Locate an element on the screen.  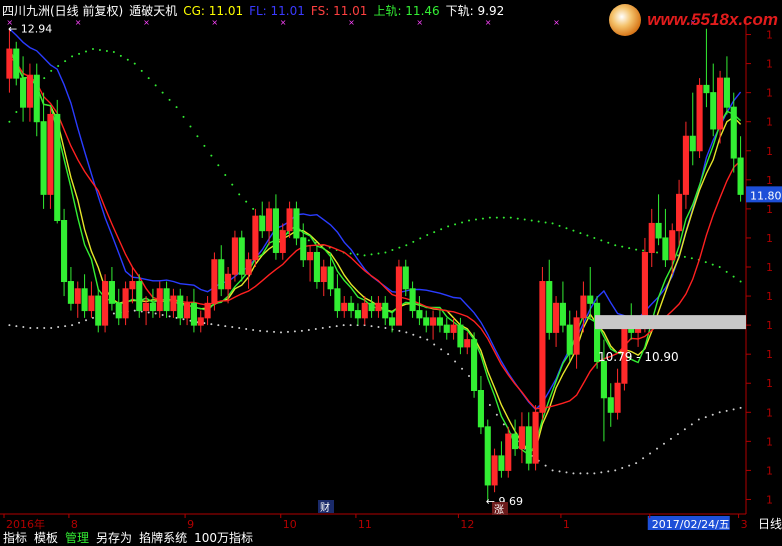
menu-system: 掐牌系统 is located at coordinates (163, 538).